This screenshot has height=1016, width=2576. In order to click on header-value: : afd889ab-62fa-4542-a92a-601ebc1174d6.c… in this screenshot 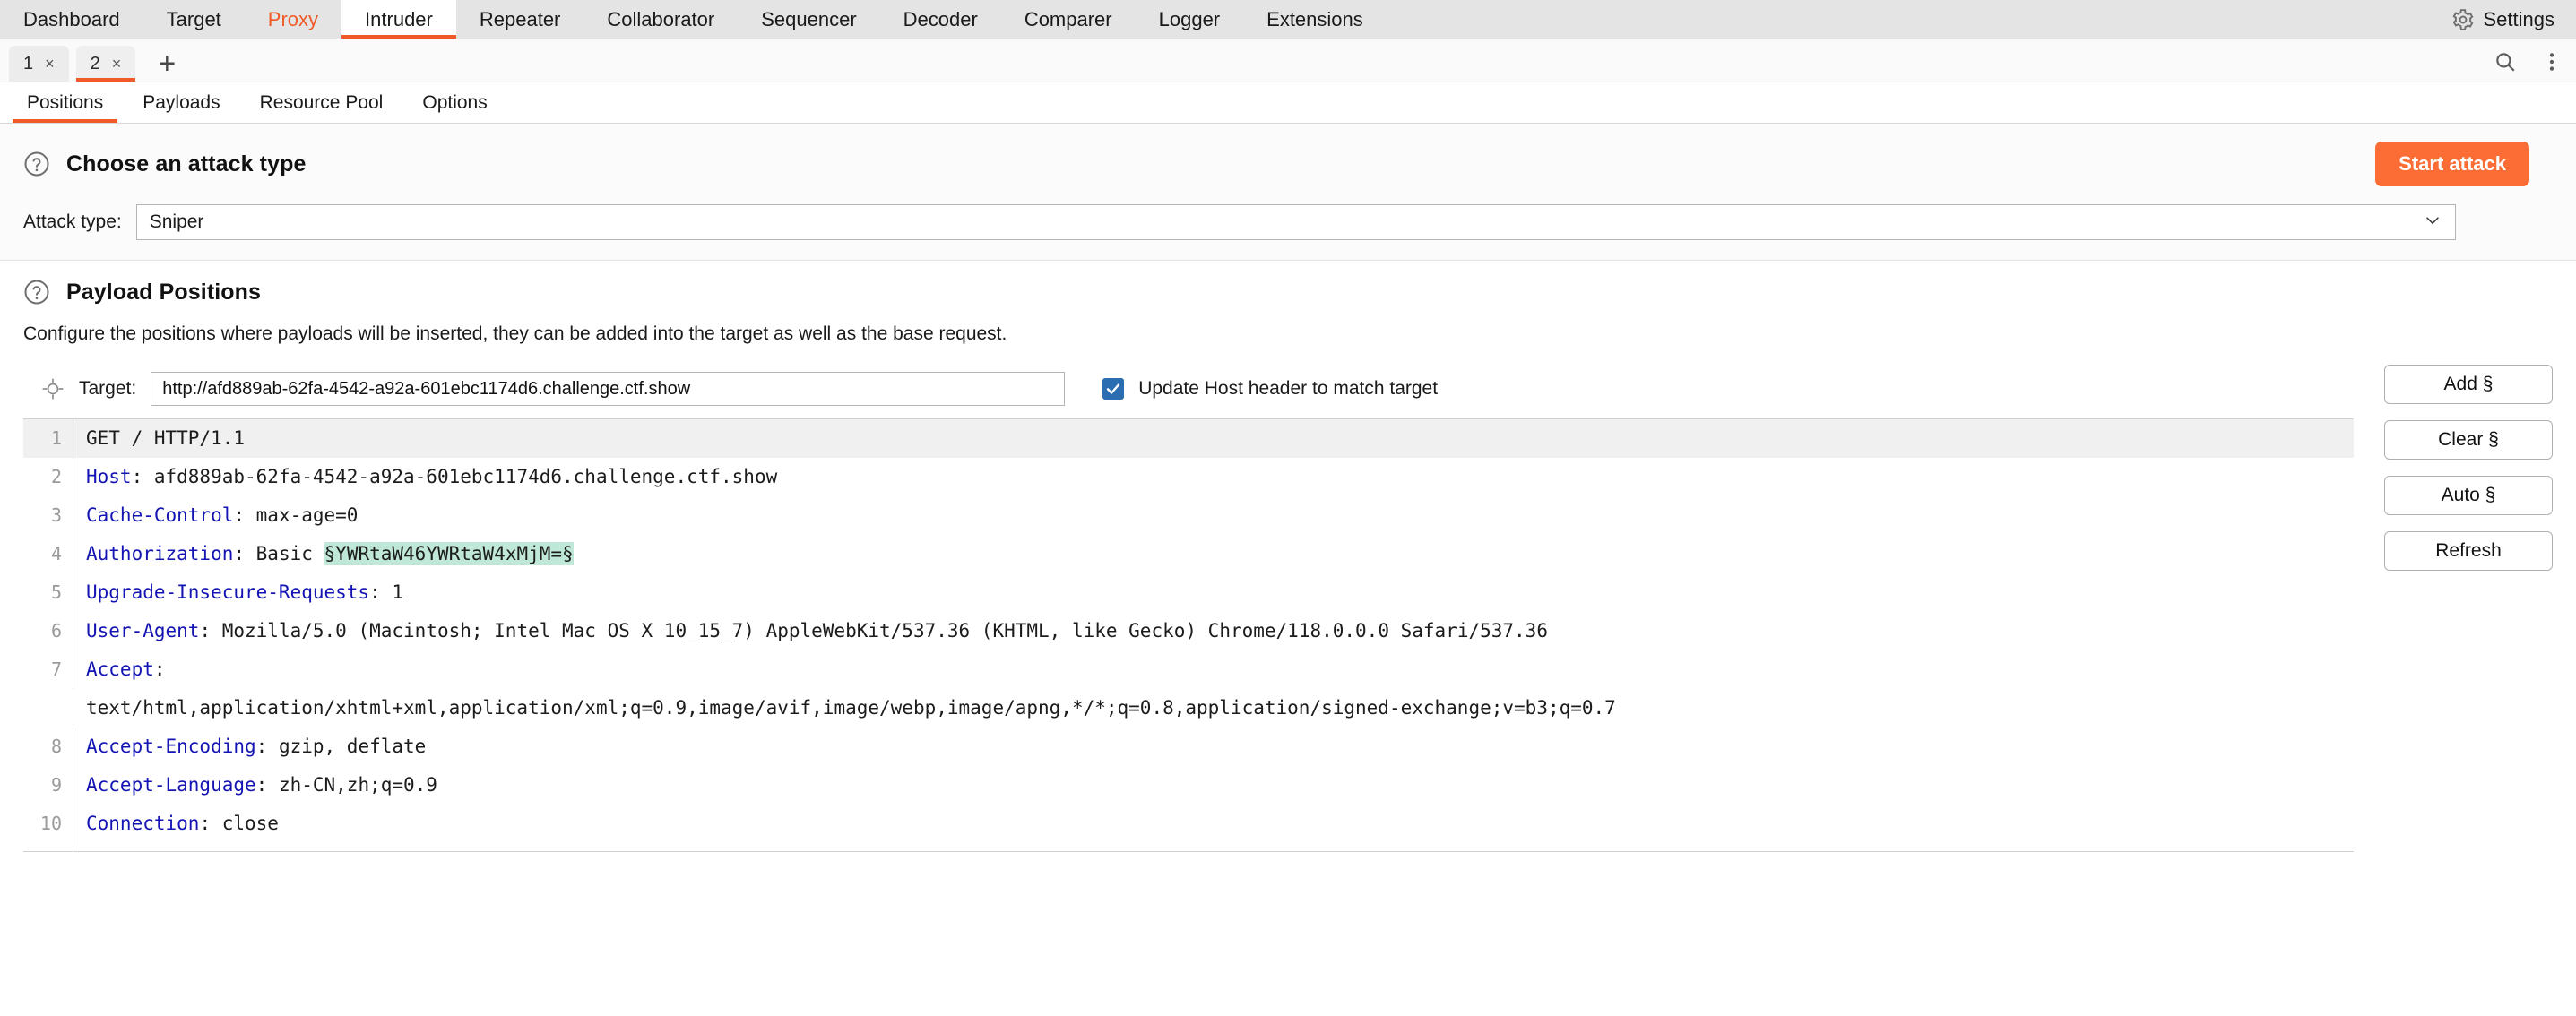, I will do `click(454, 476)`.